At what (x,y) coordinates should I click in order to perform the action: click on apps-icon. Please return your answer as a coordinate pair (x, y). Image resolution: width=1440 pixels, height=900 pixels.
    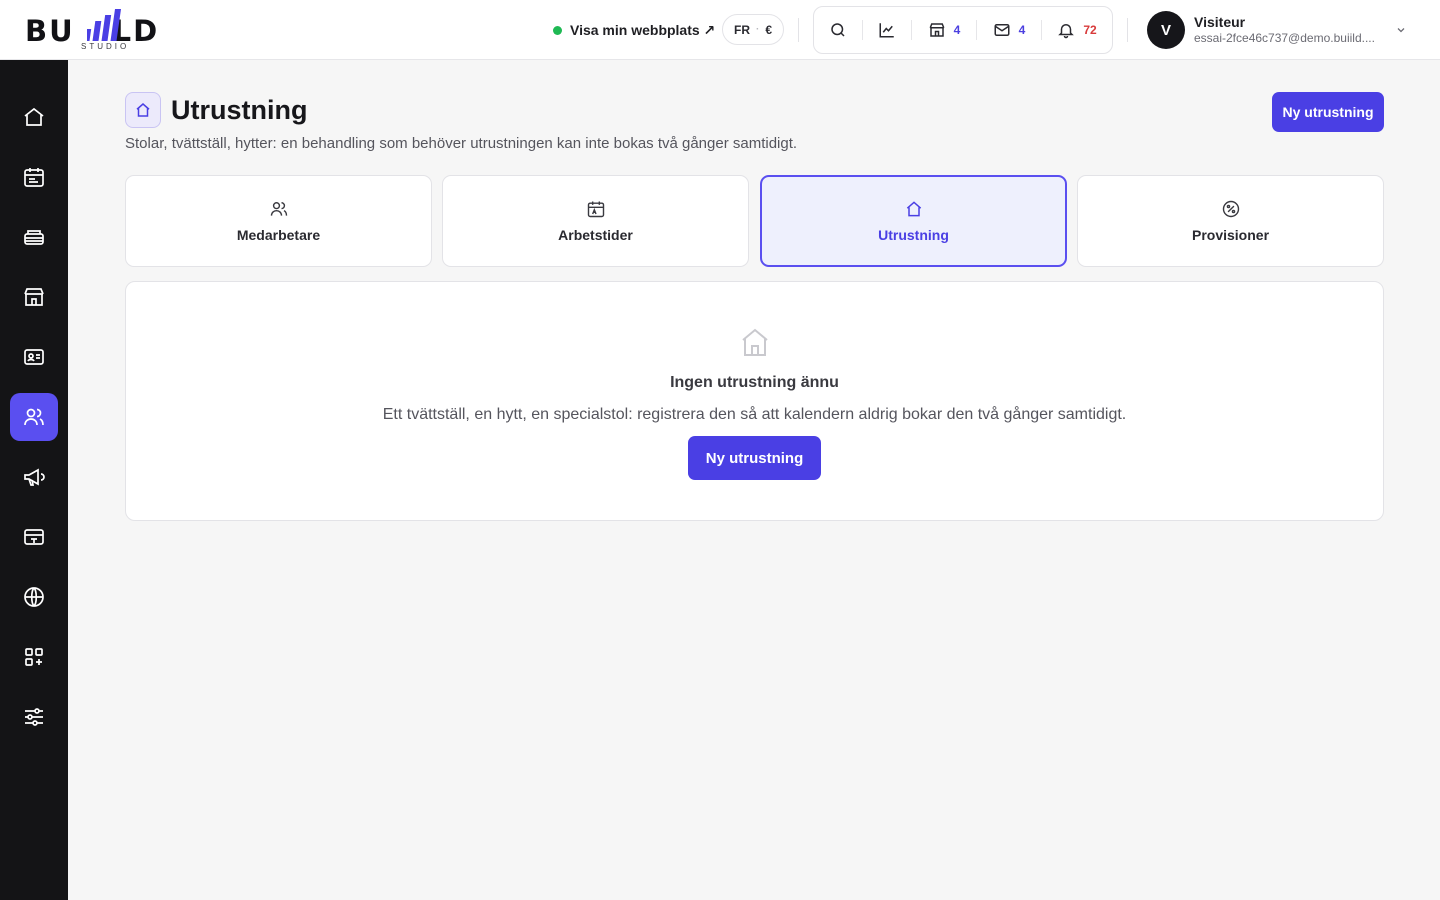
    Looking at the image, I should click on (34, 657).